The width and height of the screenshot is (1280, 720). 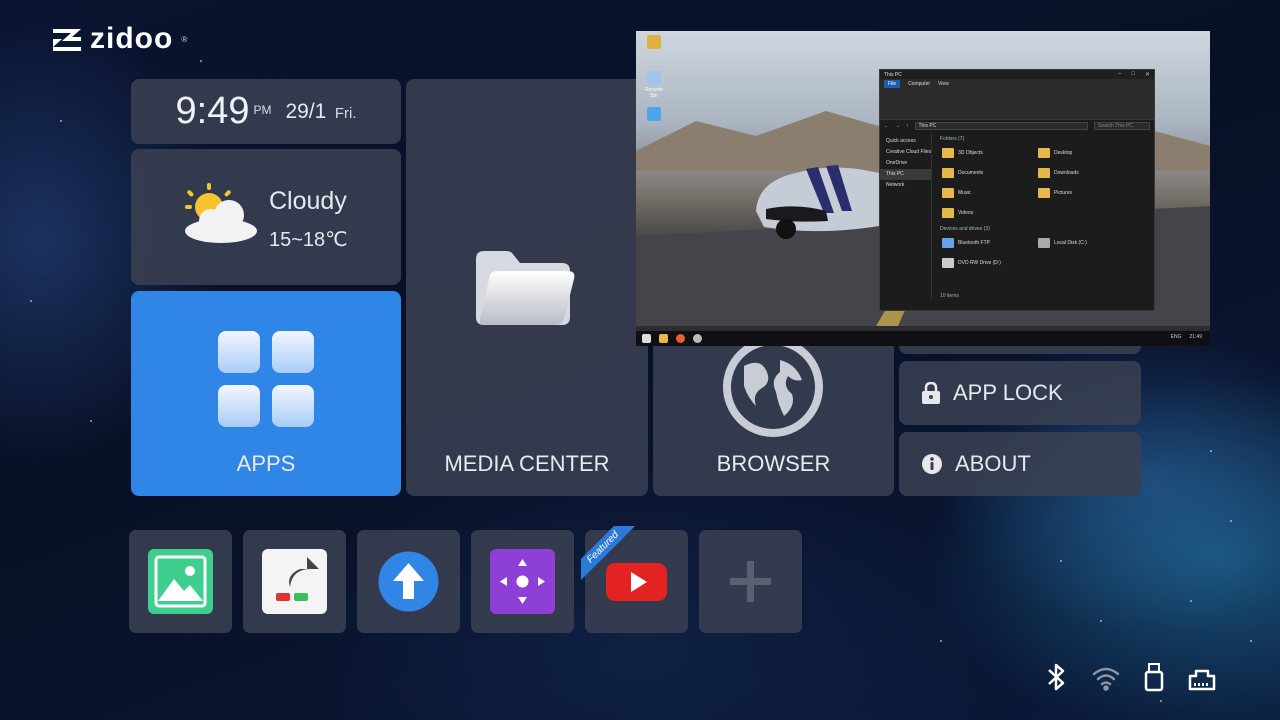 What do you see at coordinates (1195, 337) in the screenshot?
I see `taskbar-time: 21:49` at bounding box center [1195, 337].